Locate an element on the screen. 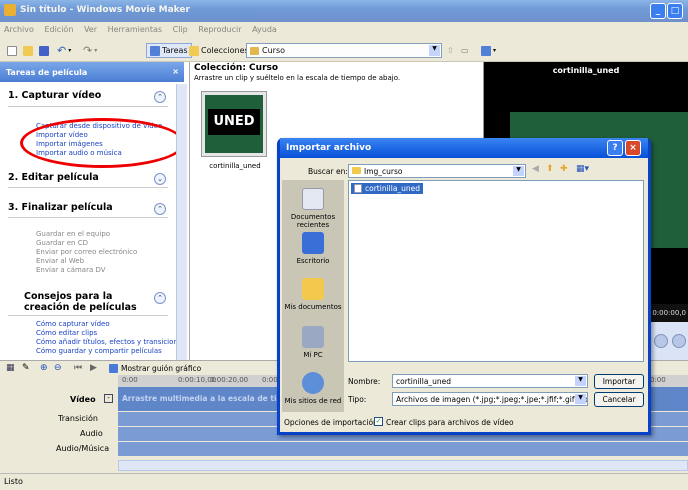 The width and height of the screenshot is (688, 490). place-network-label: Mis sitios de red is located at coordinates (313, 401).